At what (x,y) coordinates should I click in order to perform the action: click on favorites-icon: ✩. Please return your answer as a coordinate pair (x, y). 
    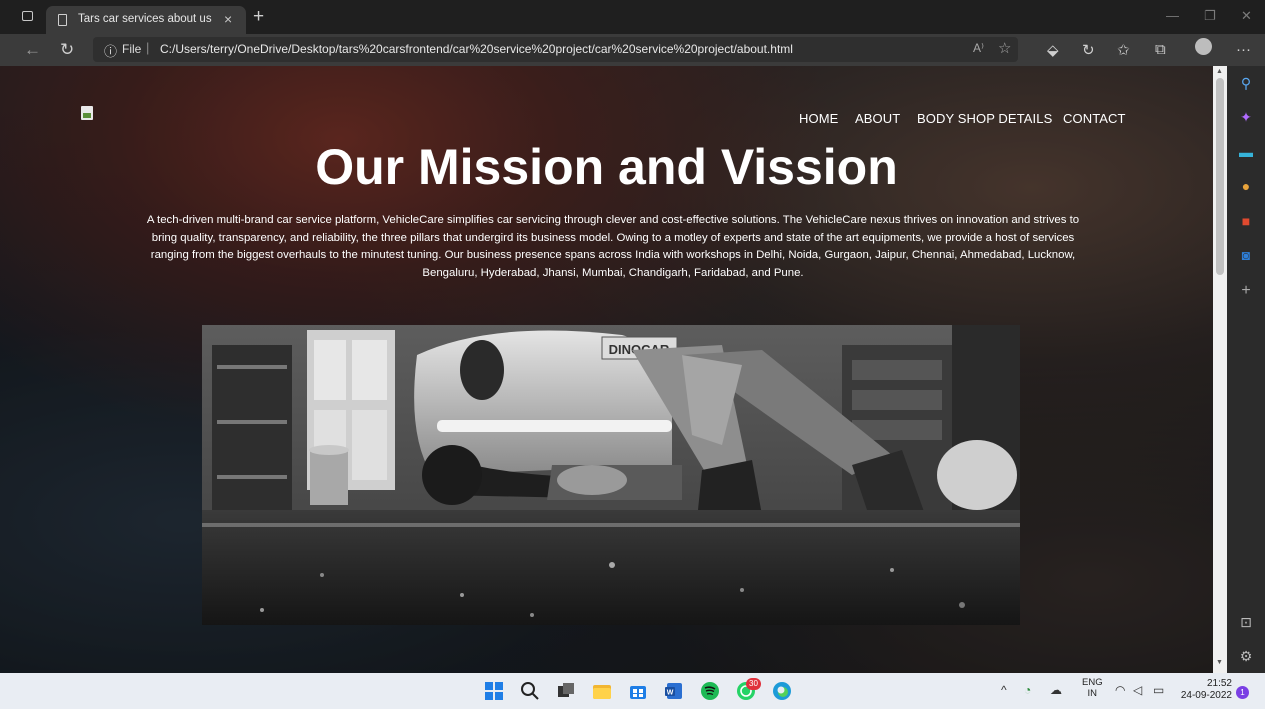
    Looking at the image, I should click on (1123, 50).